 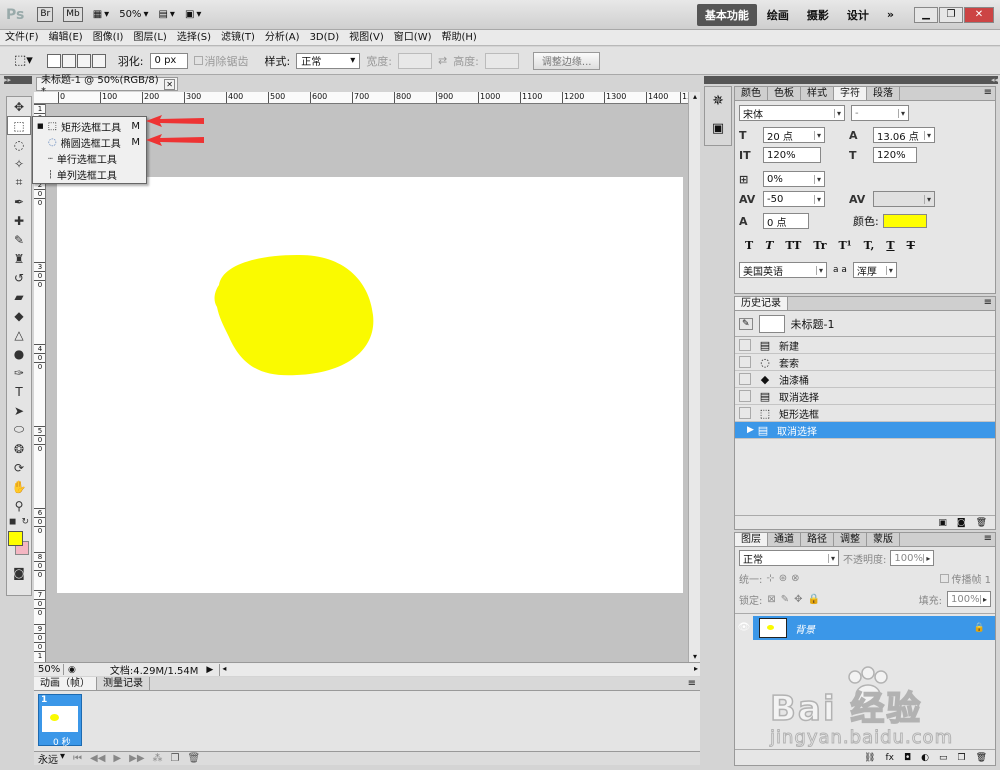 What do you see at coordinates (751, 539) in the screenshot?
I see `tab-layers: 图层` at bounding box center [751, 539].